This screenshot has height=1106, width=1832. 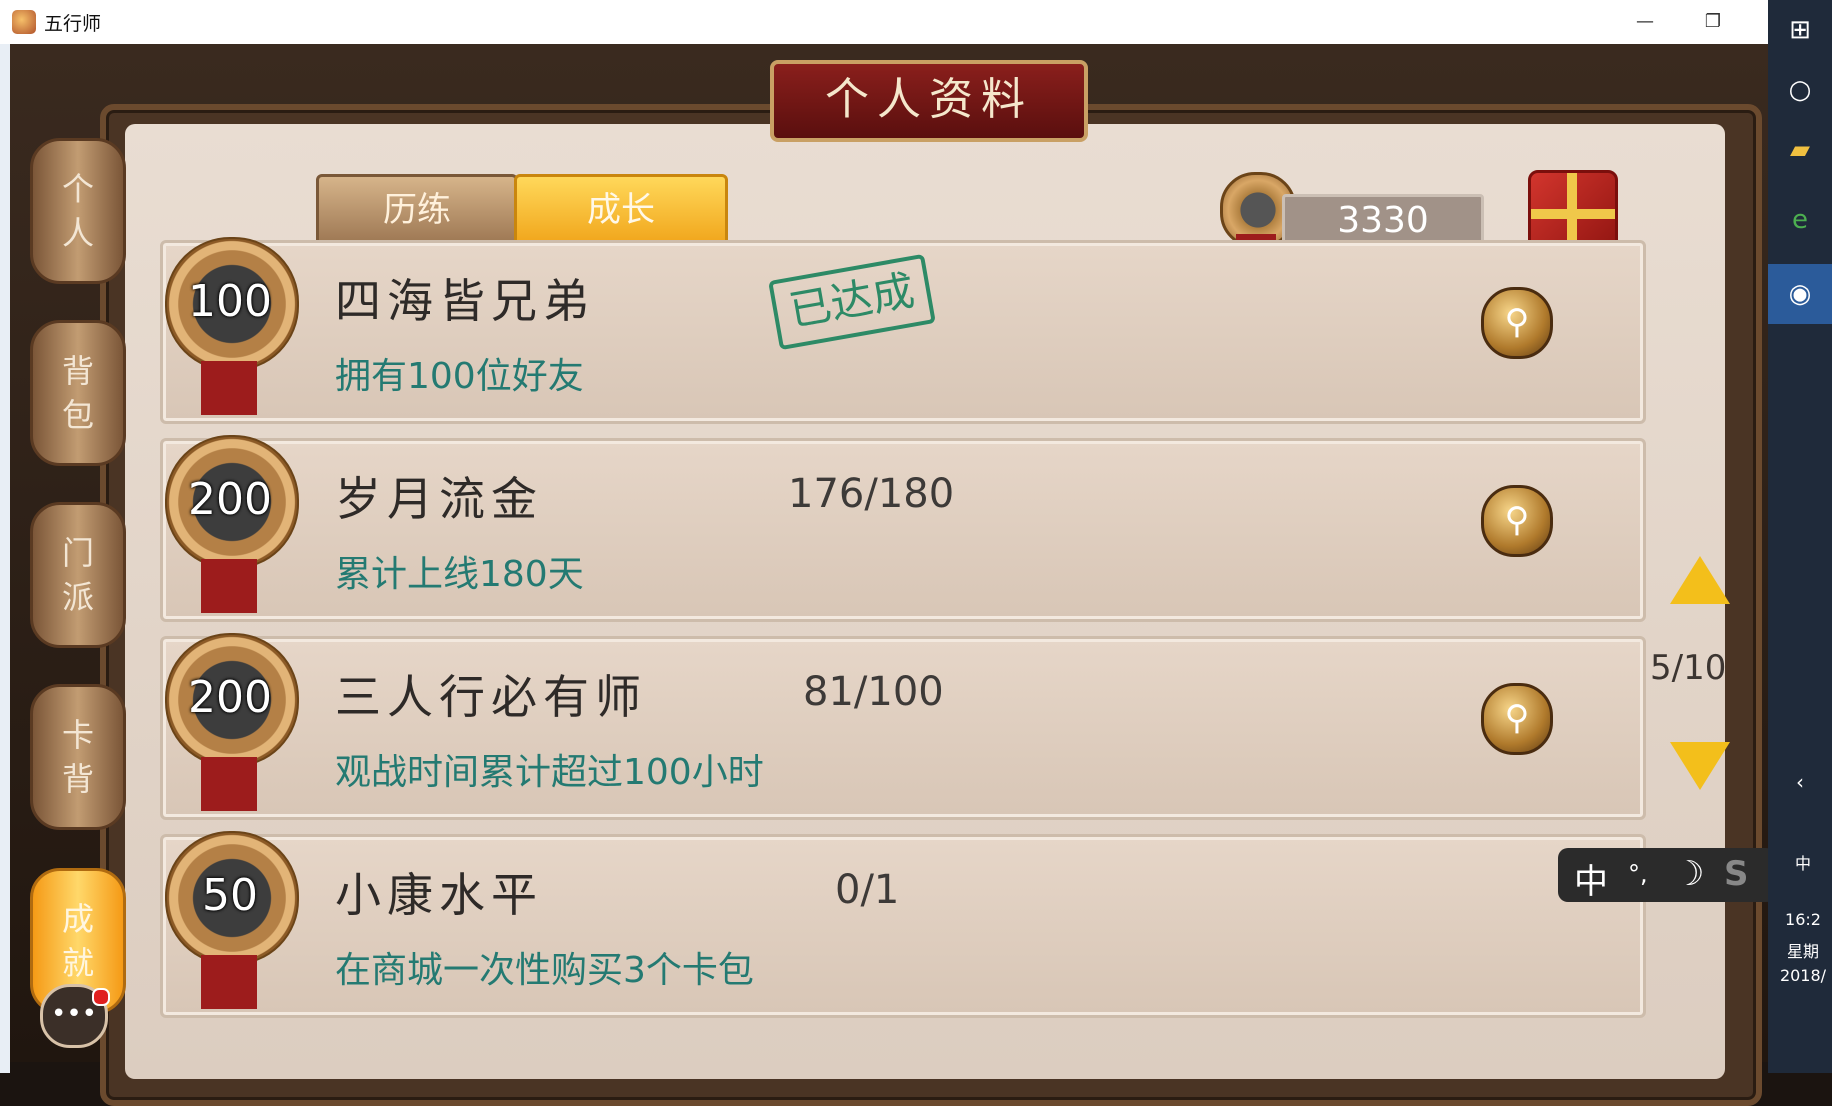 I want to click on sogou-logo-icon: S, so click(x=1736, y=874).